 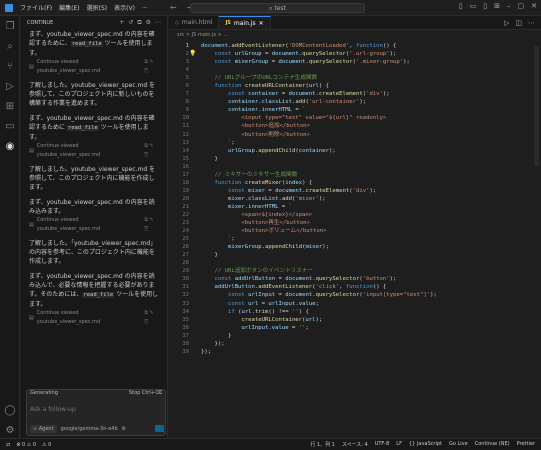 What do you see at coordinates (526, 444) in the screenshot?
I see `status-item: Prettier` at bounding box center [526, 444].